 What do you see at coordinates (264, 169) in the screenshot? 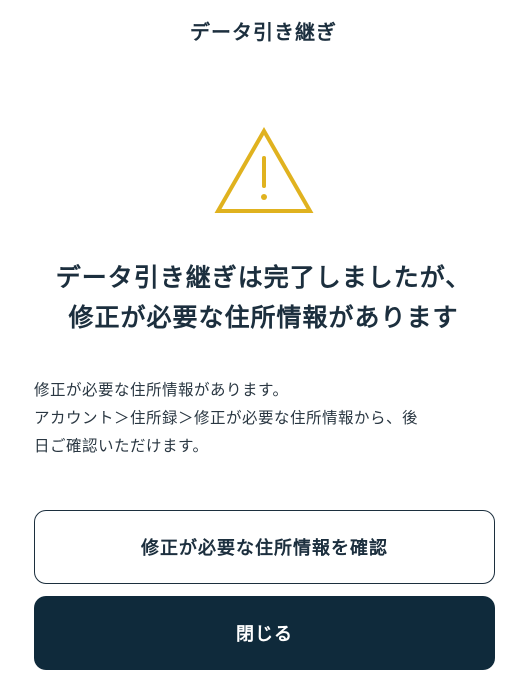
I see `warning-icon` at bounding box center [264, 169].